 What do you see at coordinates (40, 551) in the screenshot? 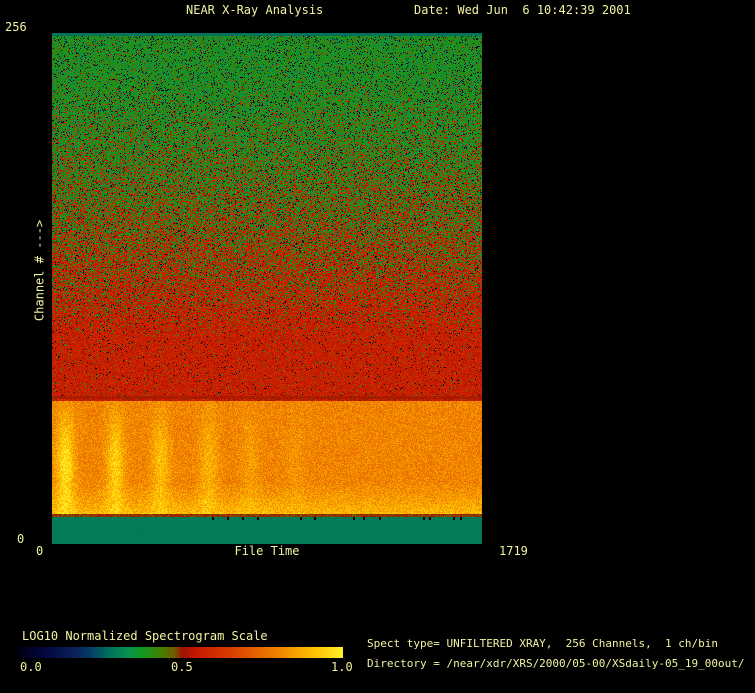
I see `x-axis-min-label: 0` at bounding box center [40, 551].